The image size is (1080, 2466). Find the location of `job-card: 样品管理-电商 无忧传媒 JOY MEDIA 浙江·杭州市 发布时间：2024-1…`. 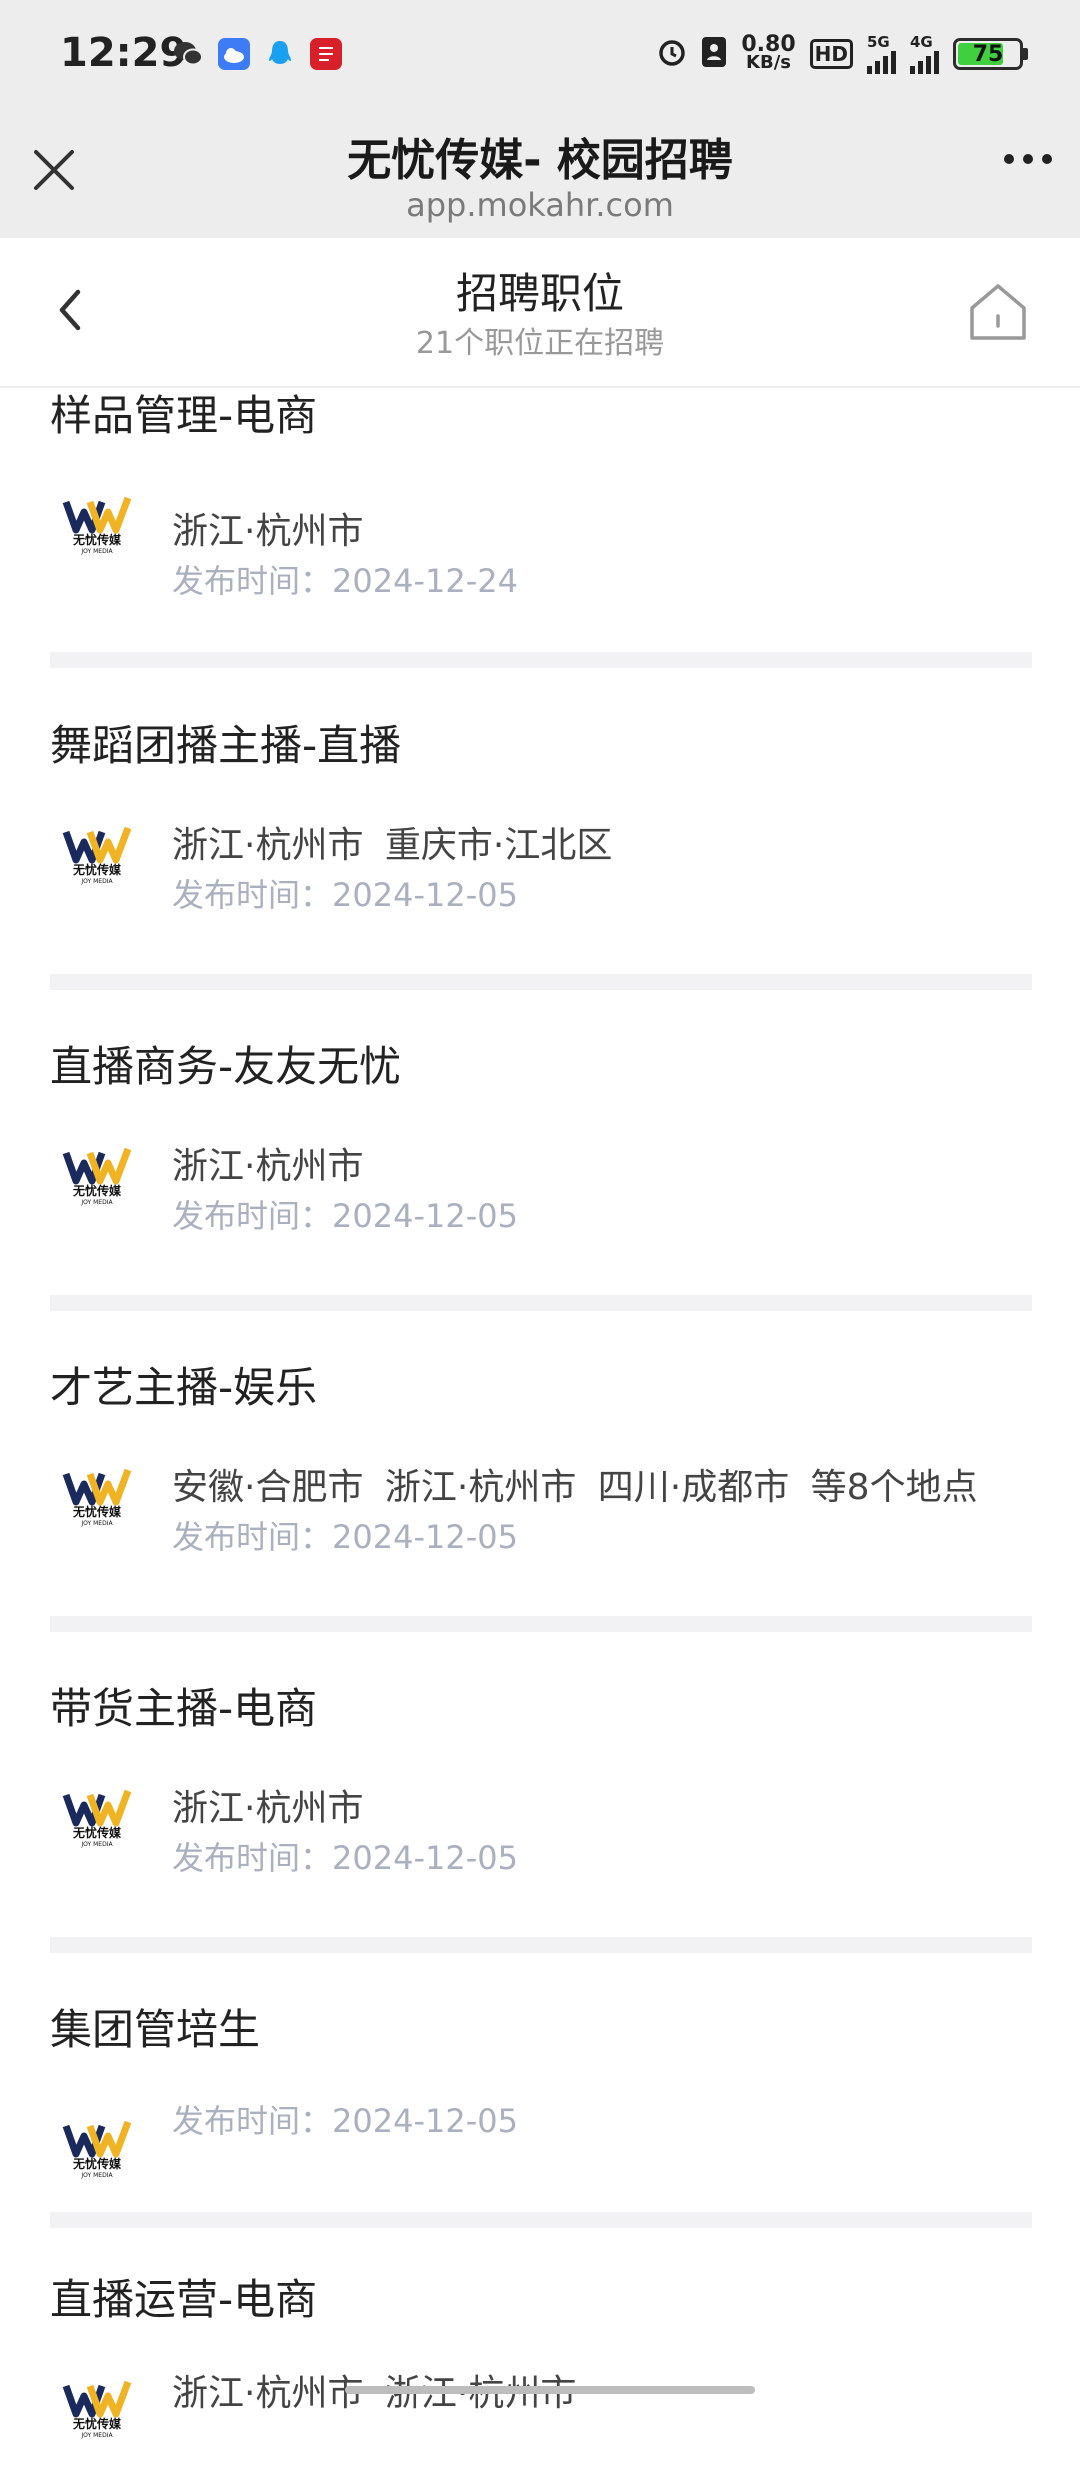

job-card: 样品管理-电商 无忧传媒 JOY MEDIA 浙江·杭州市 发布时间：2024-1… is located at coordinates (541, 520).